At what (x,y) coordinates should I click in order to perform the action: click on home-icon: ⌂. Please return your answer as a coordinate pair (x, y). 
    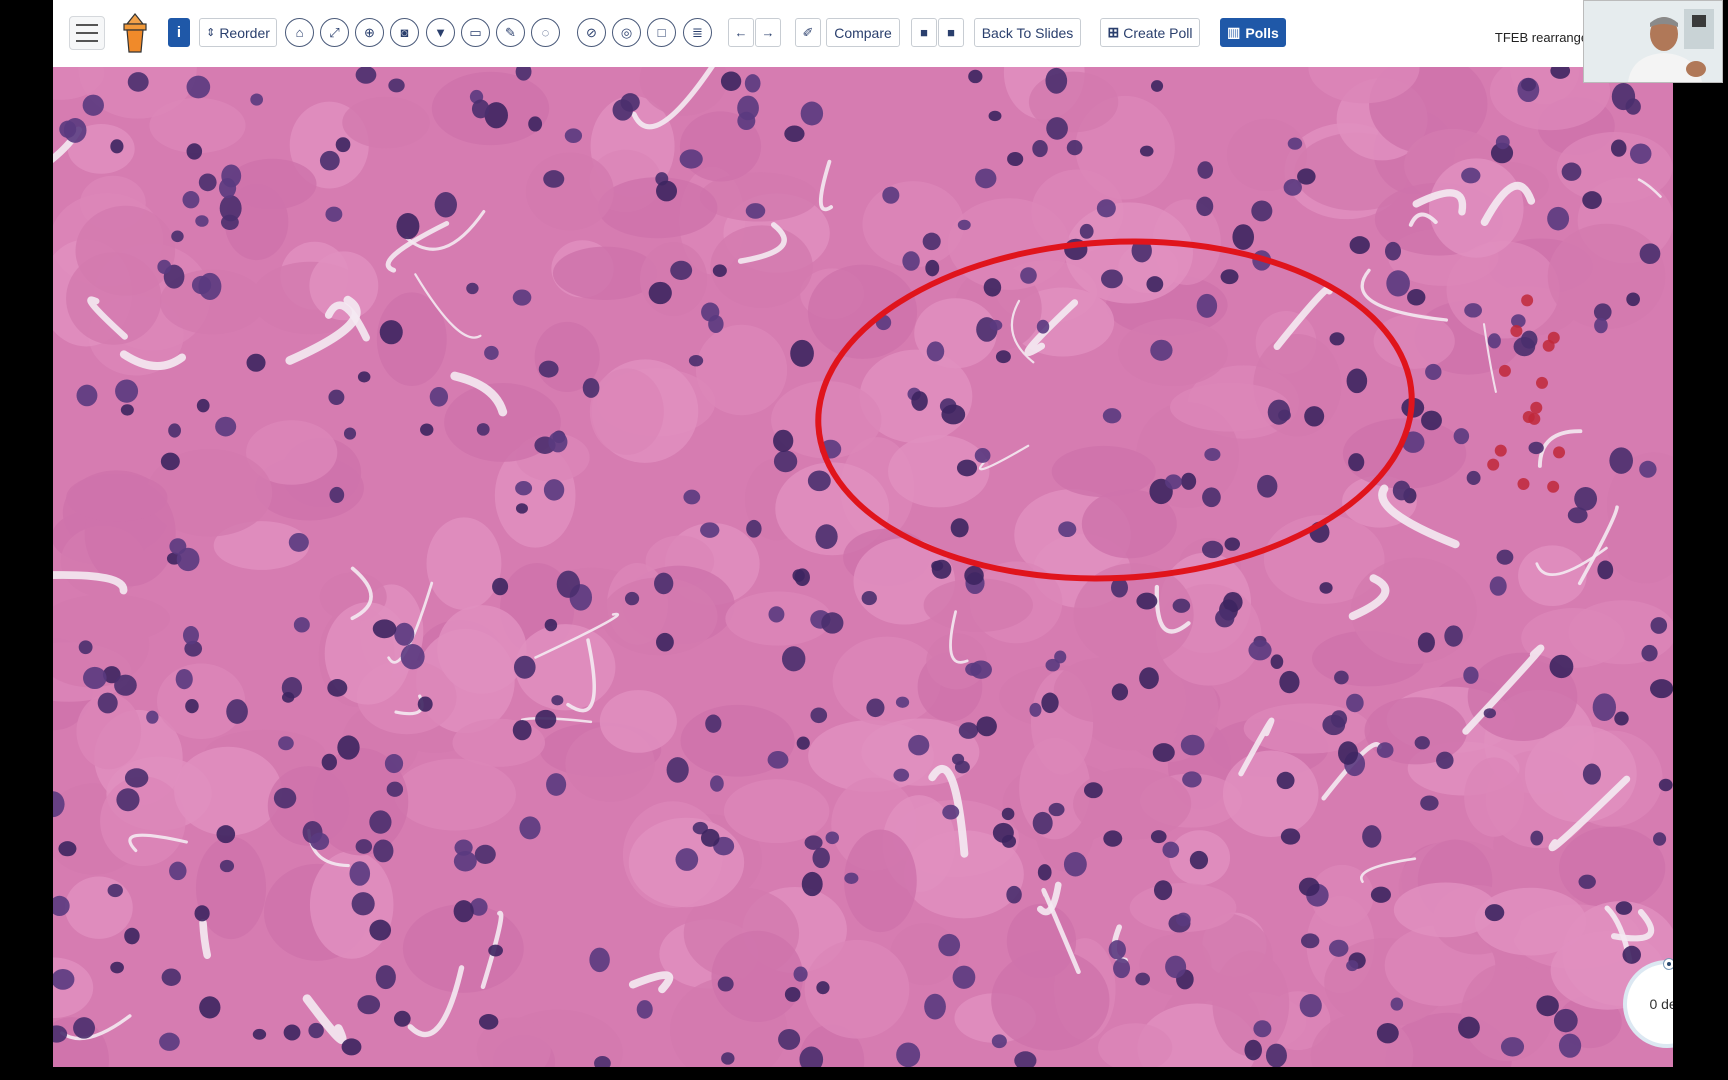
    Looking at the image, I should click on (299, 32).